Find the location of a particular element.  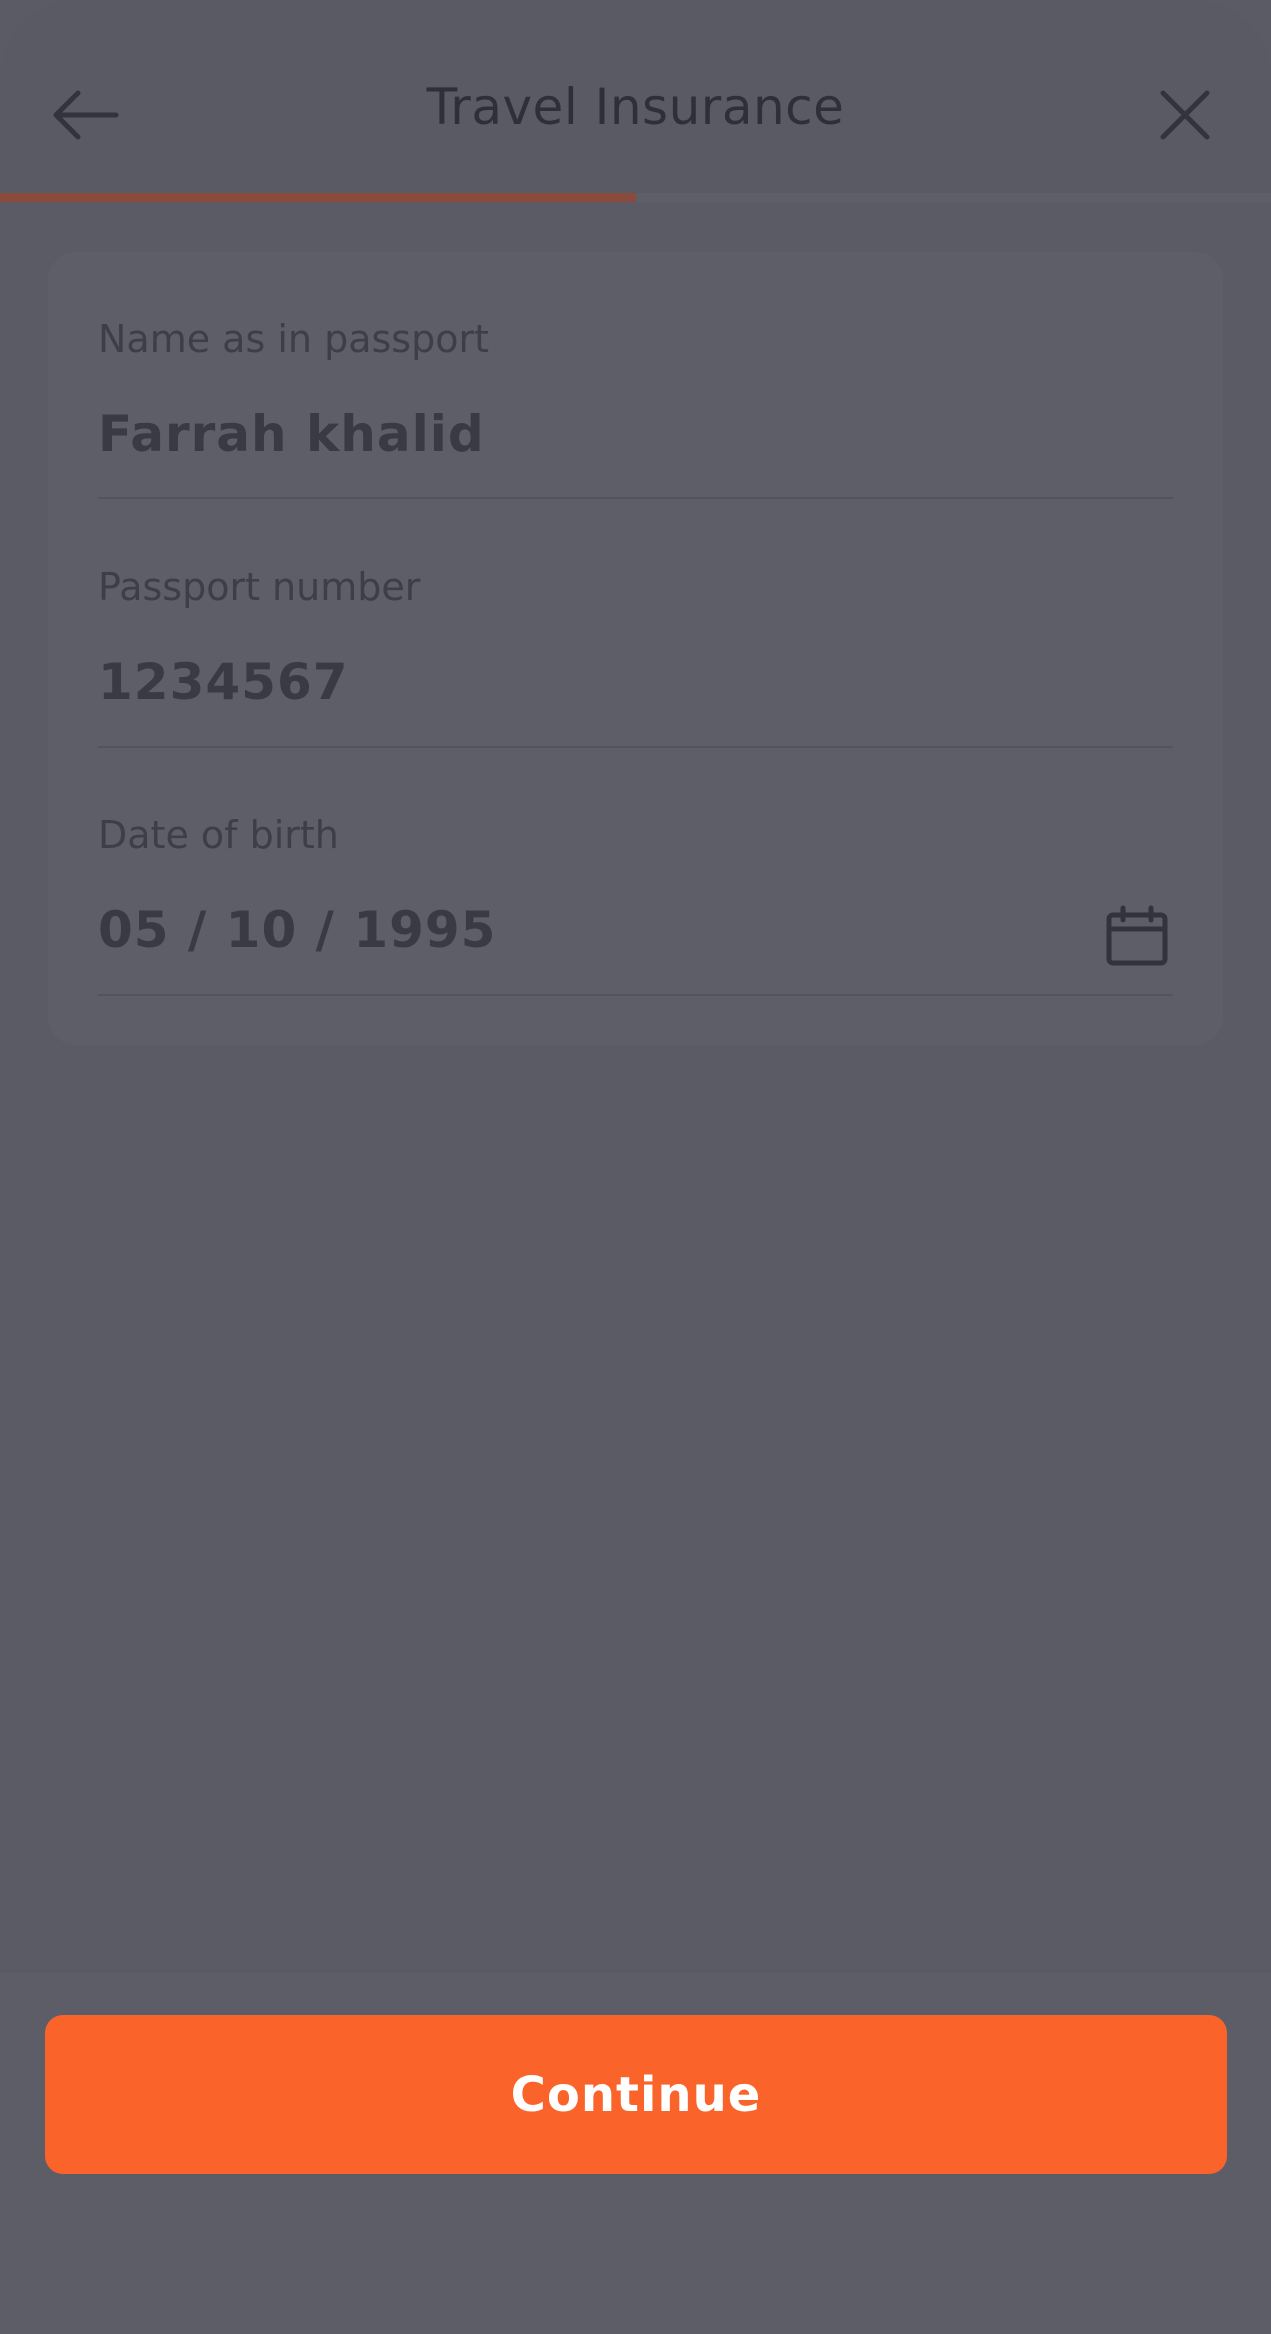

header: Travel Insurance is located at coordinates (635, 97).